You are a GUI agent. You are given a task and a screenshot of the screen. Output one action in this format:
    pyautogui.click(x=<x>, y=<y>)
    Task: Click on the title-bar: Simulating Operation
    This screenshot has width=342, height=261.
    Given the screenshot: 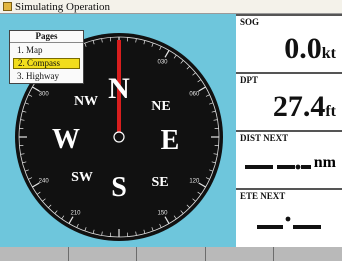 What is the action you would take?
    pyautogui.click(x=171, y=7)
    